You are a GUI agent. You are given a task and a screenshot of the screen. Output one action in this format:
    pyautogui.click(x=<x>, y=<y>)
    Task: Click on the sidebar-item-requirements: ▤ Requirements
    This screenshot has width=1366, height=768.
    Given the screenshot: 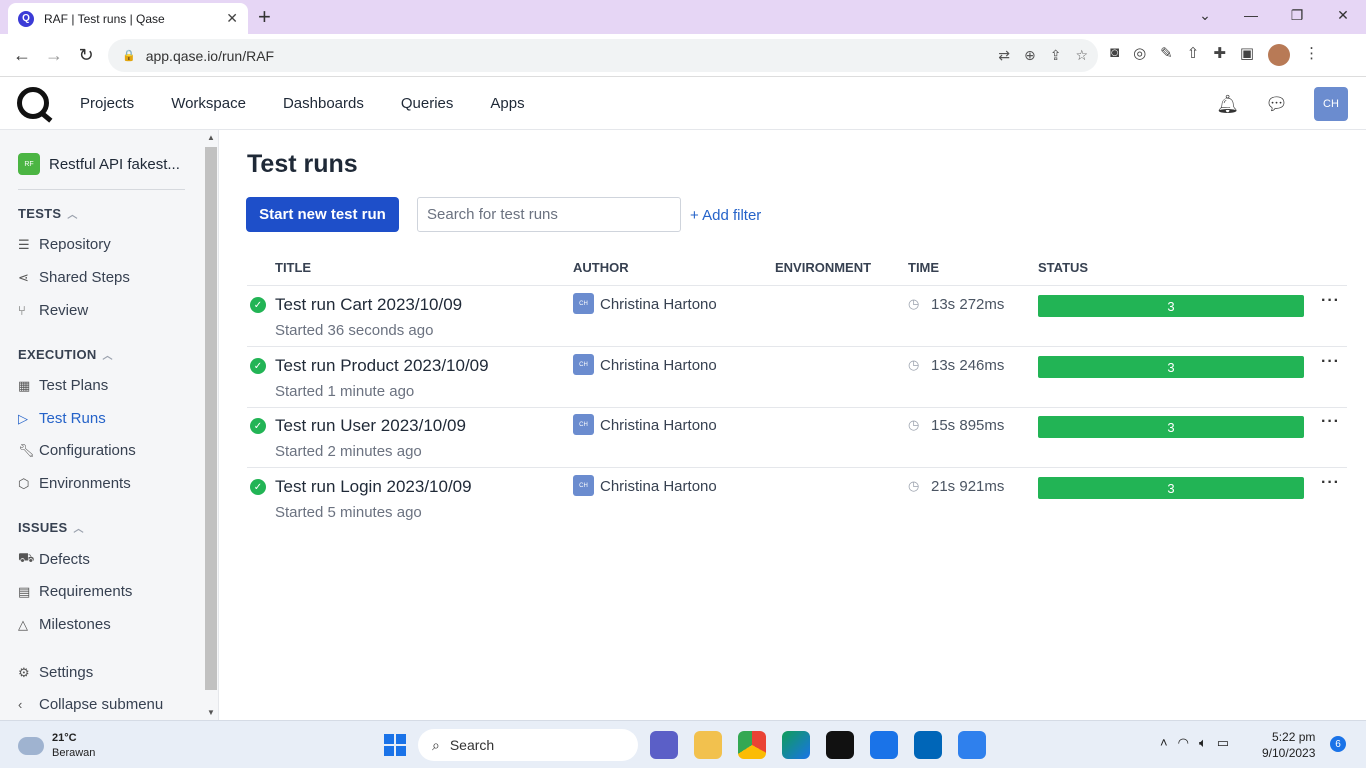 What is the action you would take?
    pyautogui.click(x=75, y=591)
    